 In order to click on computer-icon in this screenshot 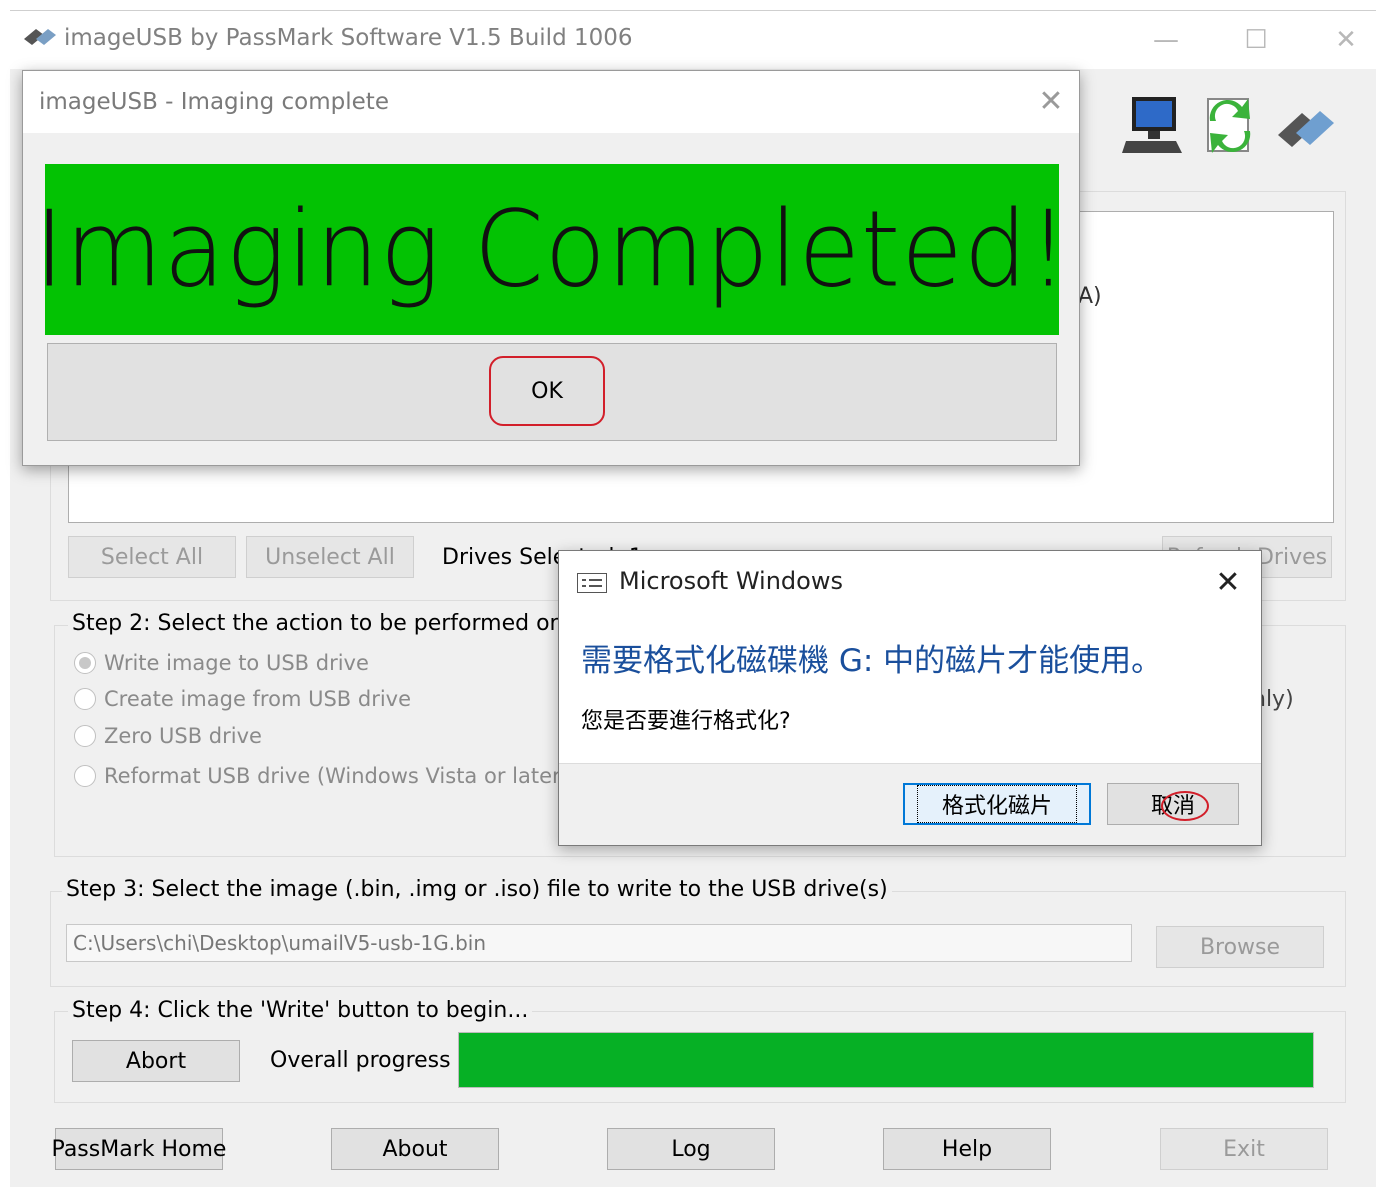, I will do `click(1153, 126)`.